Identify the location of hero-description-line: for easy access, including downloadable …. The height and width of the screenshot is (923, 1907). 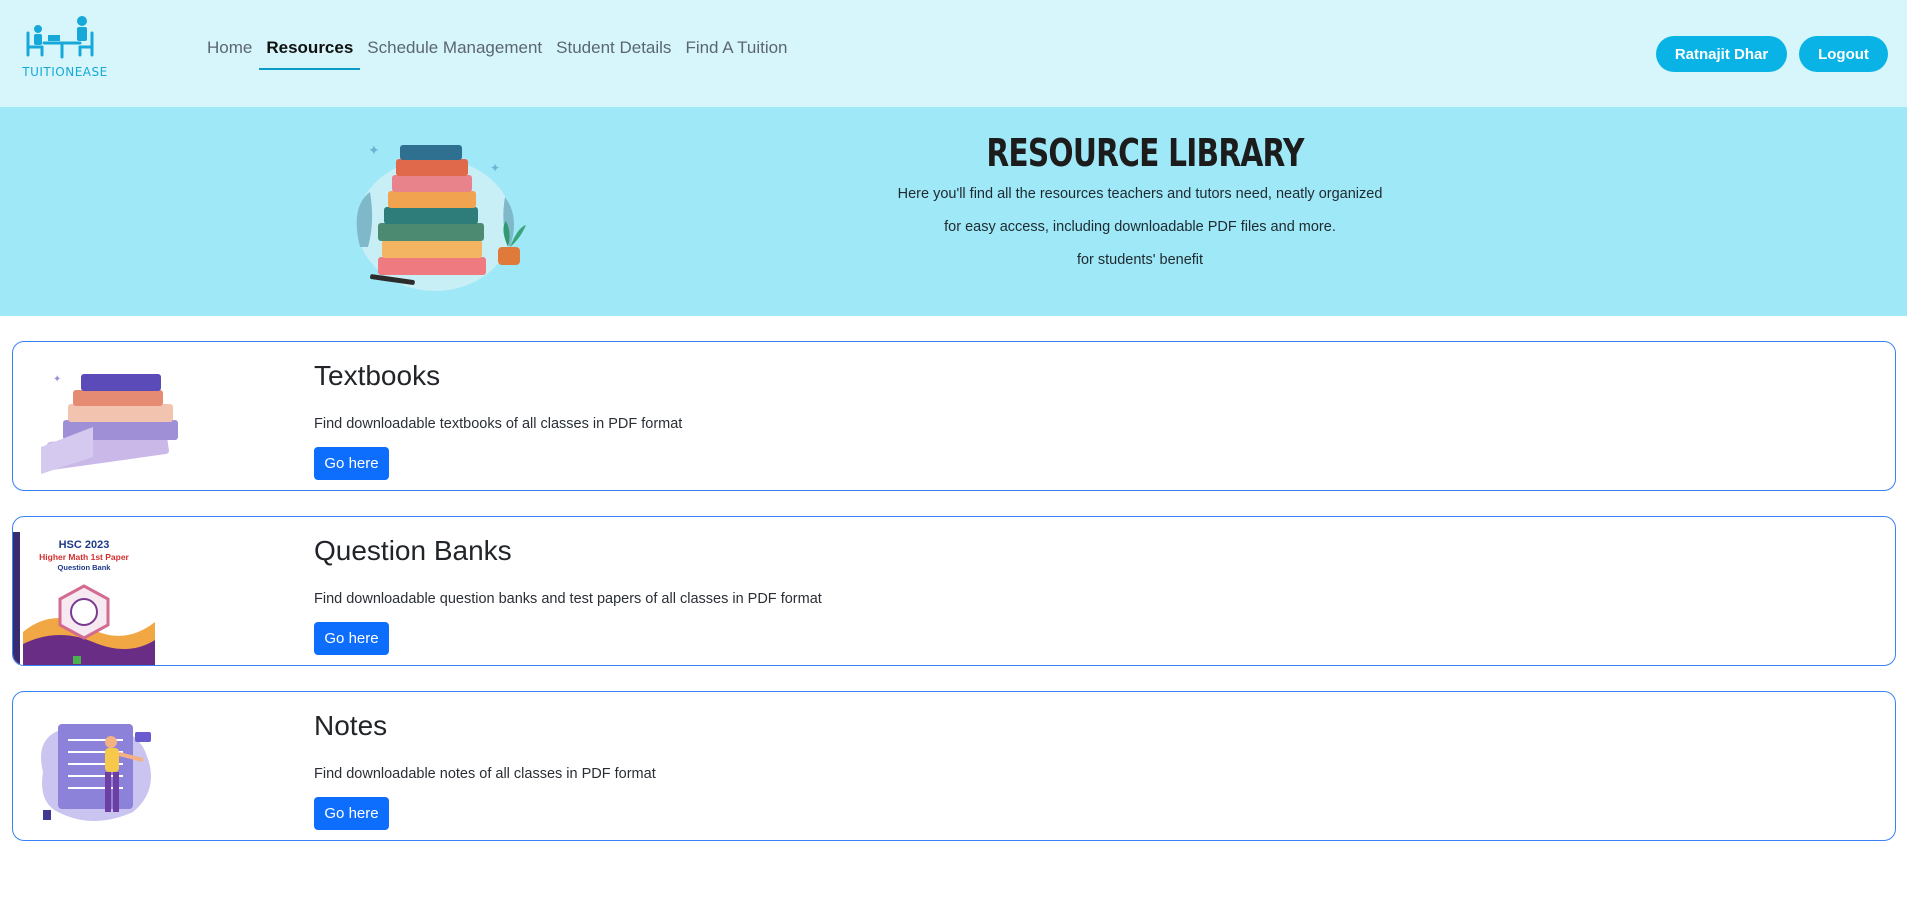
(1140, 227).